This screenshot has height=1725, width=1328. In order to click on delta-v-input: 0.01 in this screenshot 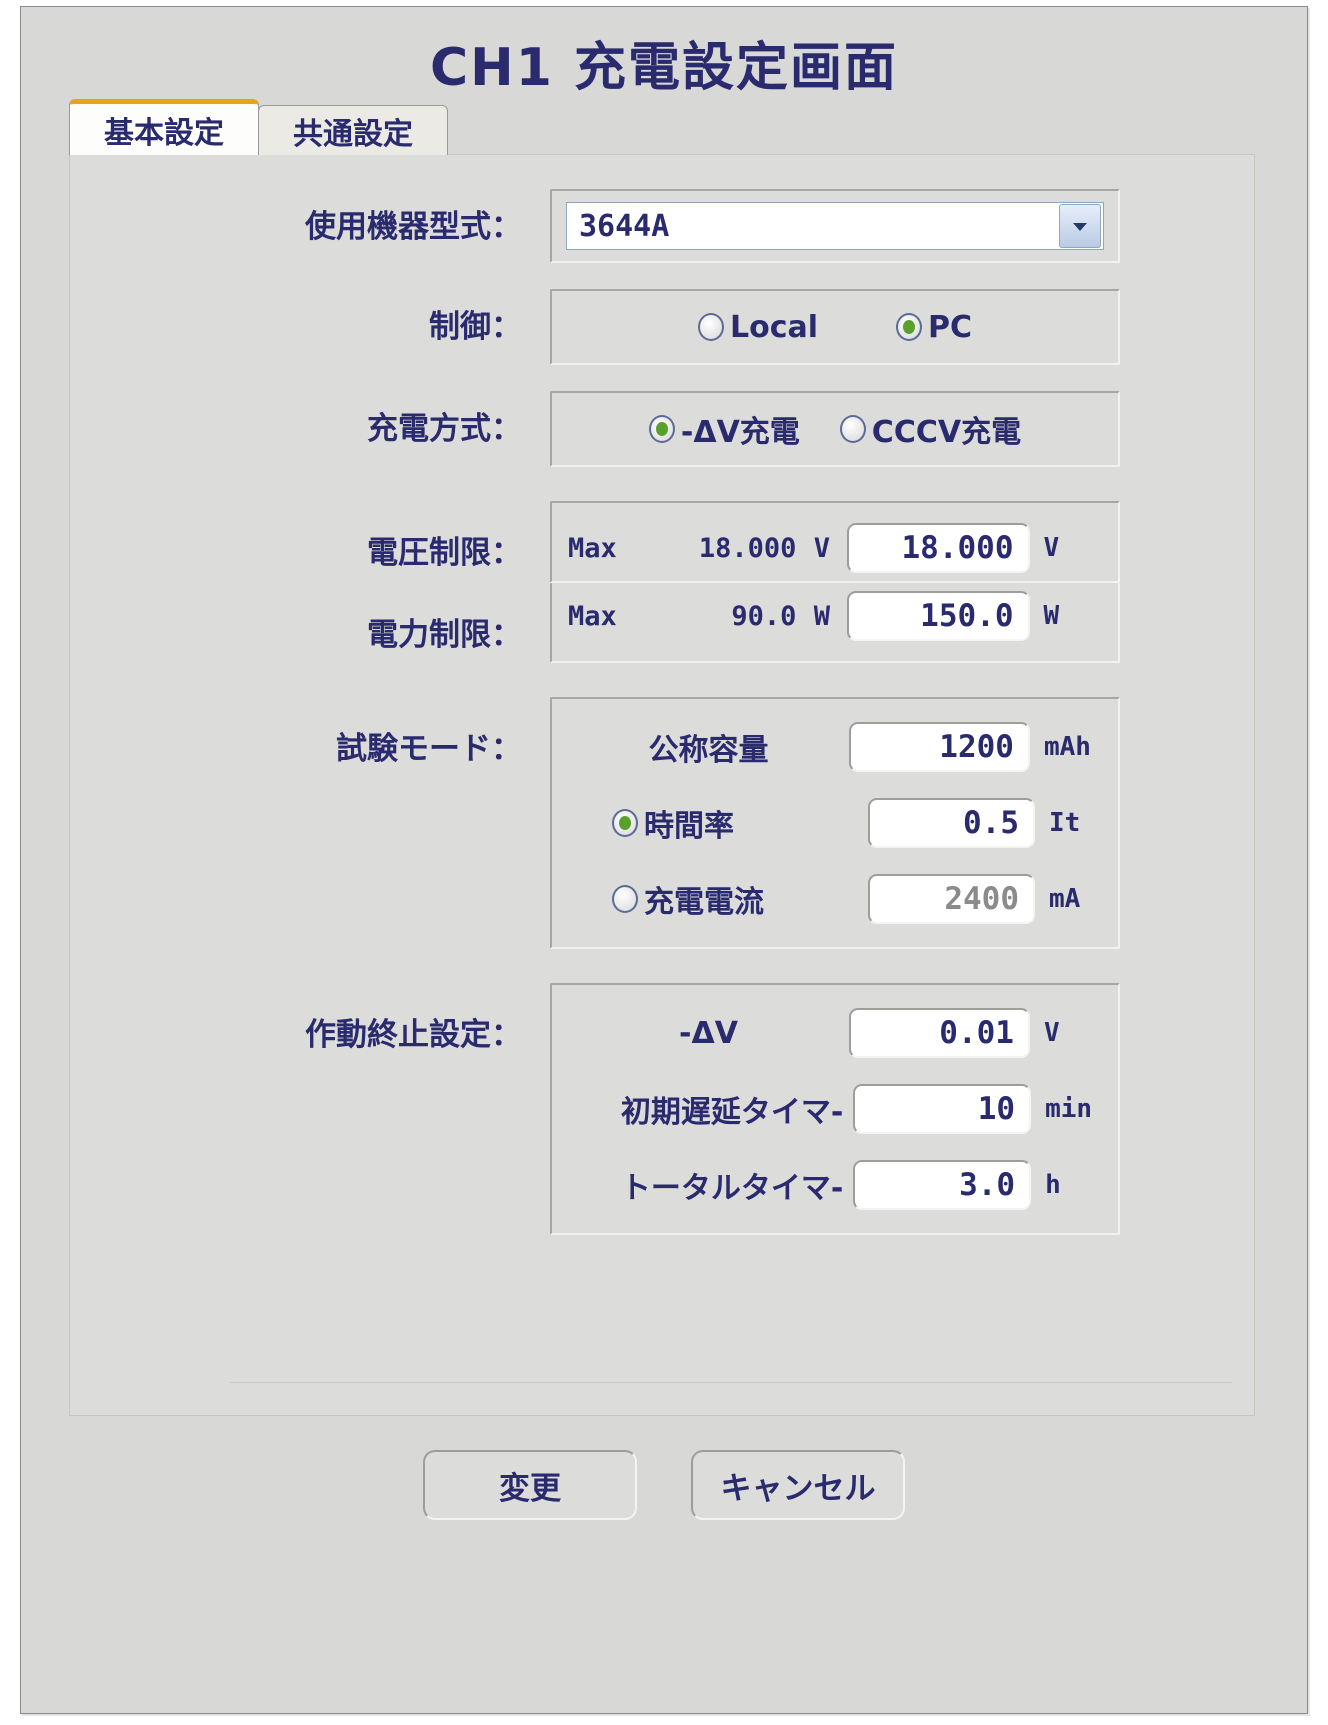, I will do `click(939, 1033)`.